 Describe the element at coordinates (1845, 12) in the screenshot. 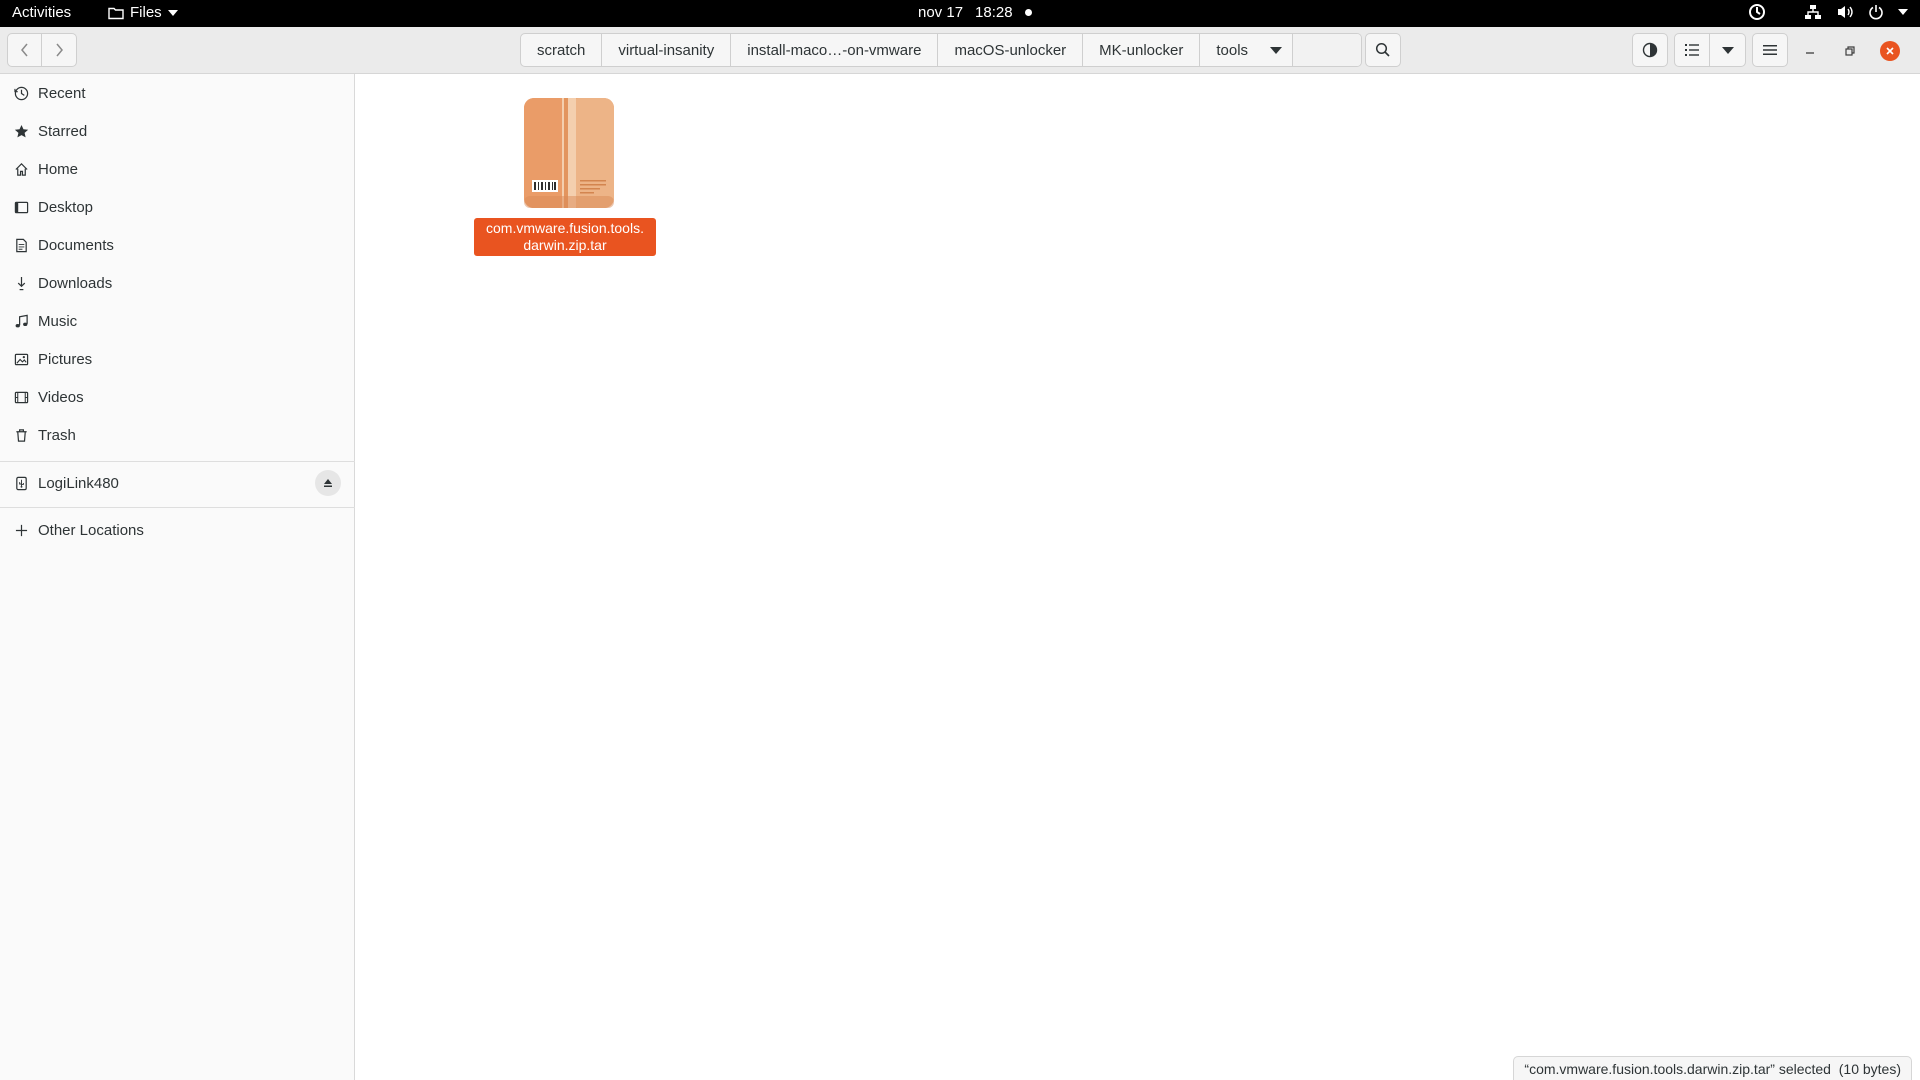

I see `volume-icon` at that location.